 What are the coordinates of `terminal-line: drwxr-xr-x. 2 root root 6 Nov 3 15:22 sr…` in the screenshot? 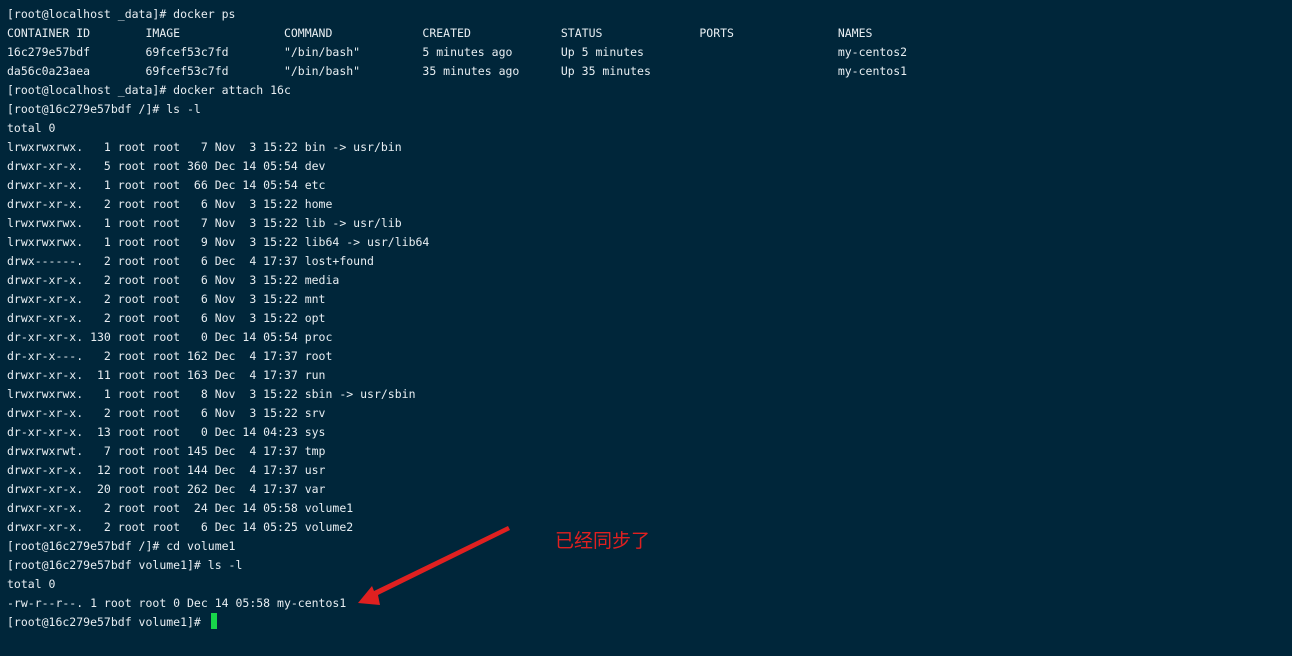 It's located at (166, 413).